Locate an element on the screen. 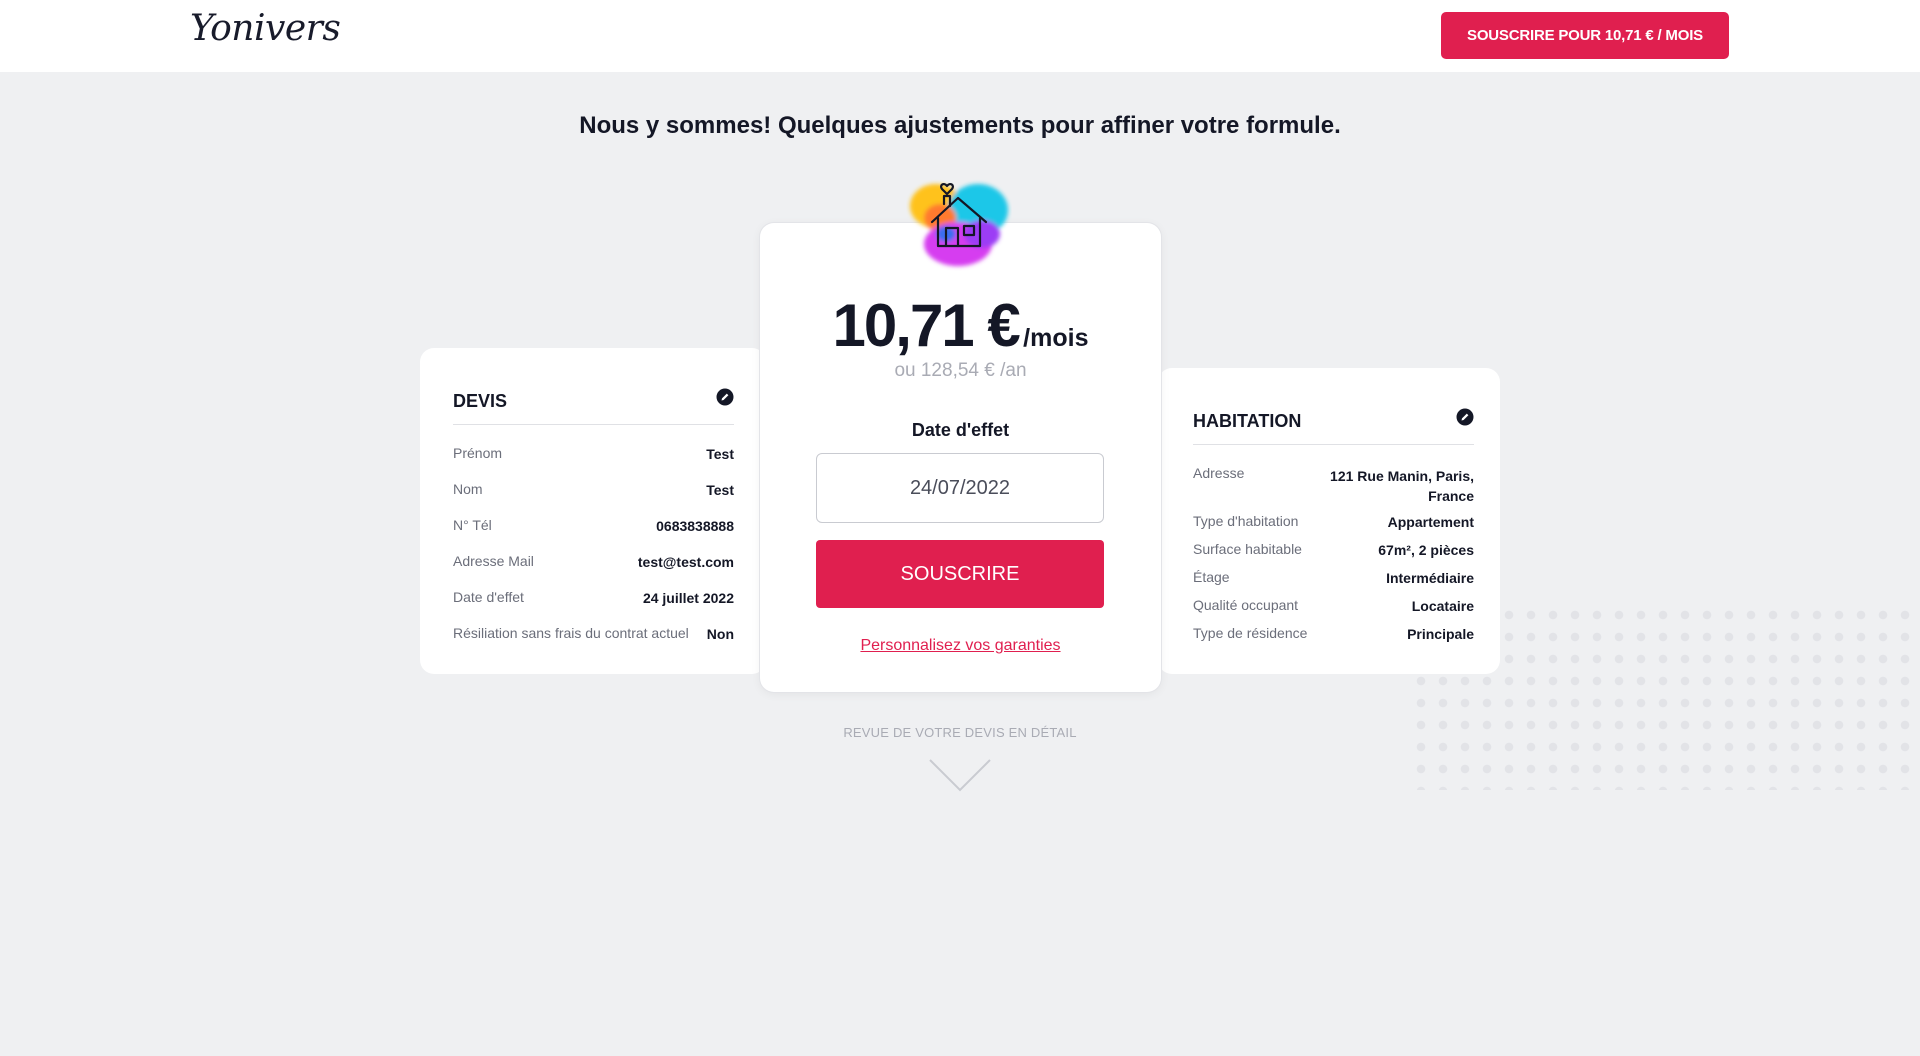 This screenshot has width=1920, height=1056. yearly-price: ou 128,54 € /an is located at coordinates (960, 370).